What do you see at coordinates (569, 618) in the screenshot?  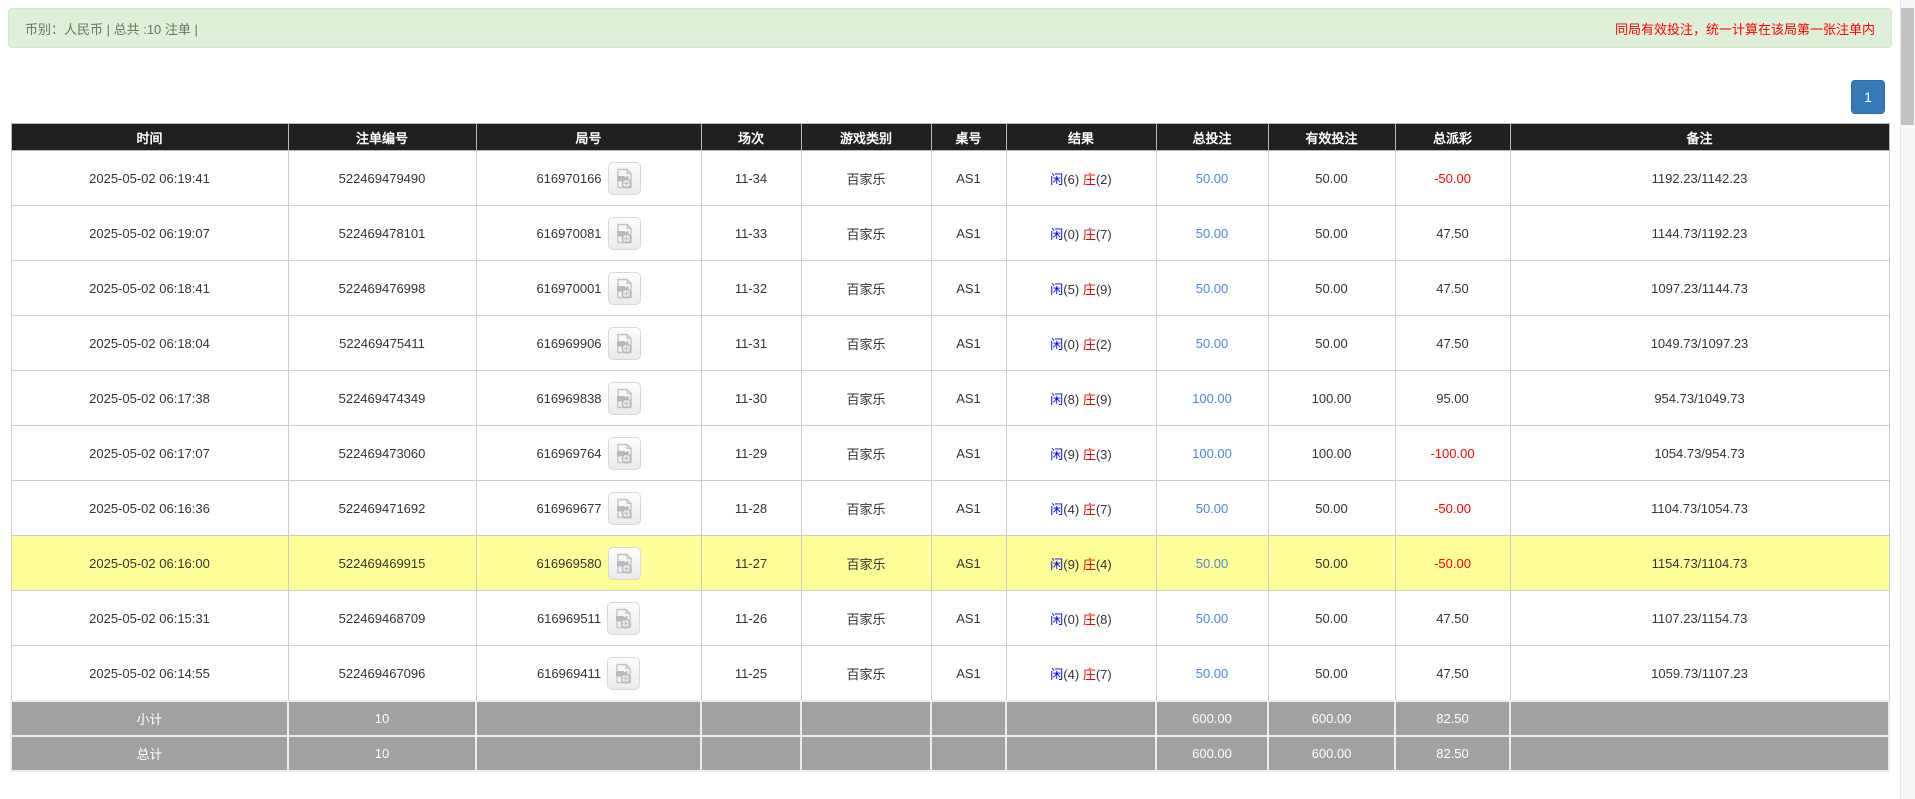 I see `round-id-text: 616969511` at bounding box center [569, 618].